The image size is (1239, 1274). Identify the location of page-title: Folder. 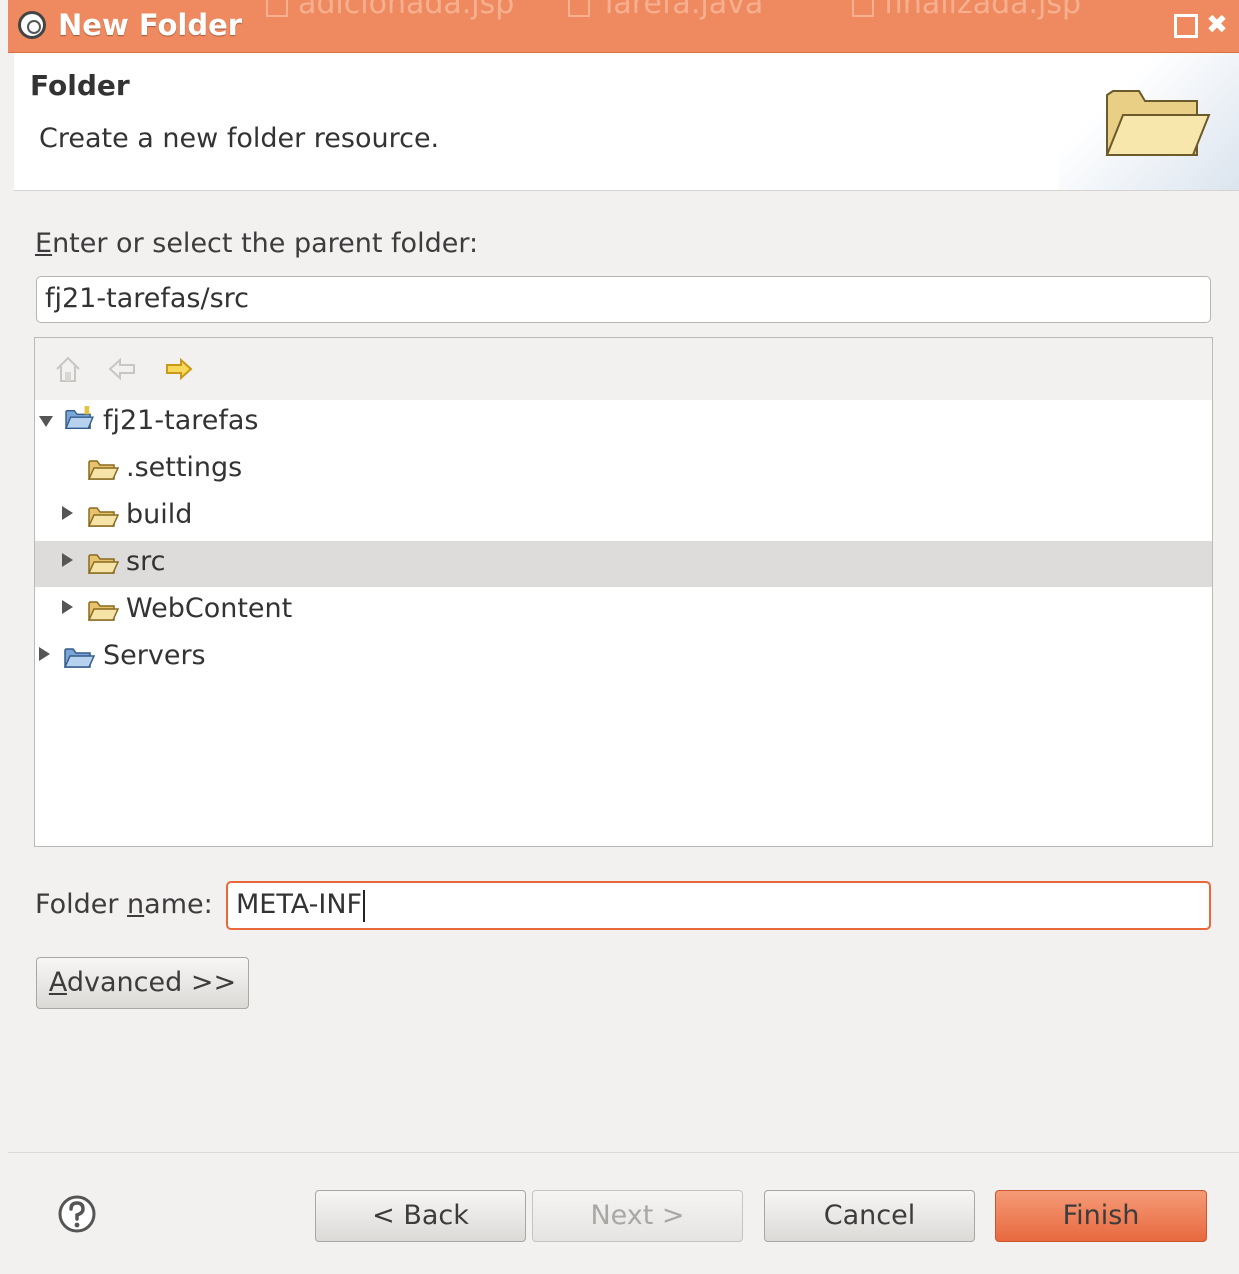
(80, 85).